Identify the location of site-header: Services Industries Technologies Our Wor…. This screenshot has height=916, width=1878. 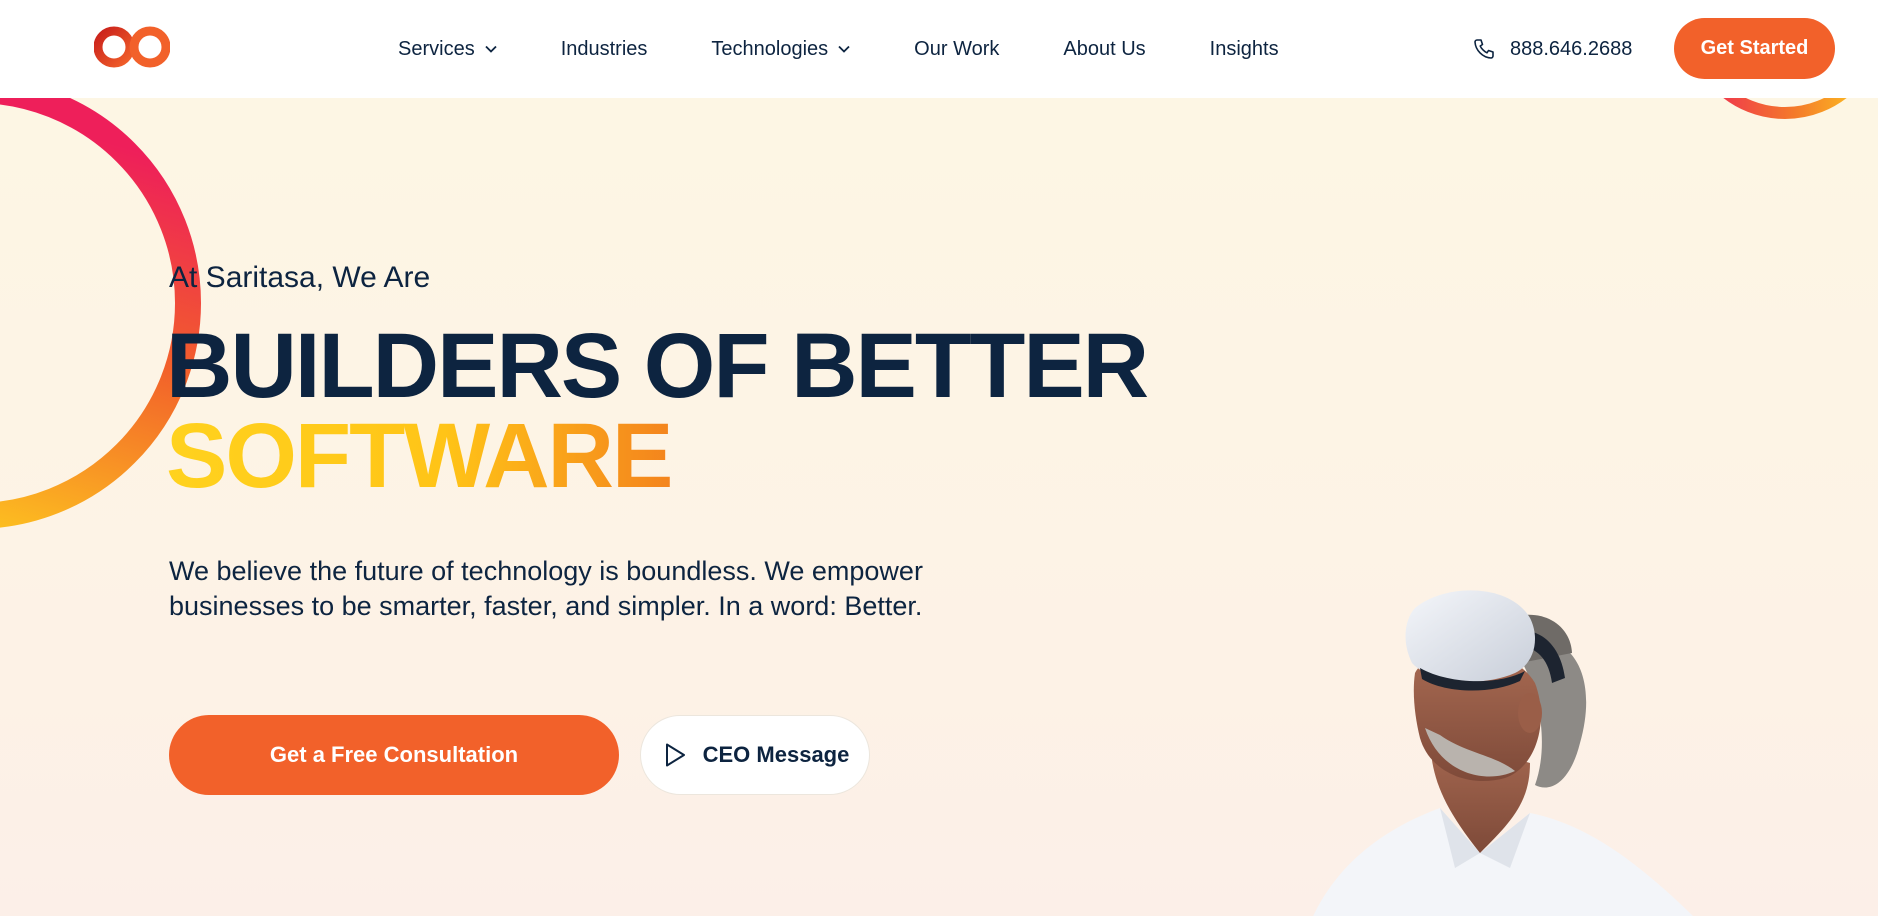
(939, 49).